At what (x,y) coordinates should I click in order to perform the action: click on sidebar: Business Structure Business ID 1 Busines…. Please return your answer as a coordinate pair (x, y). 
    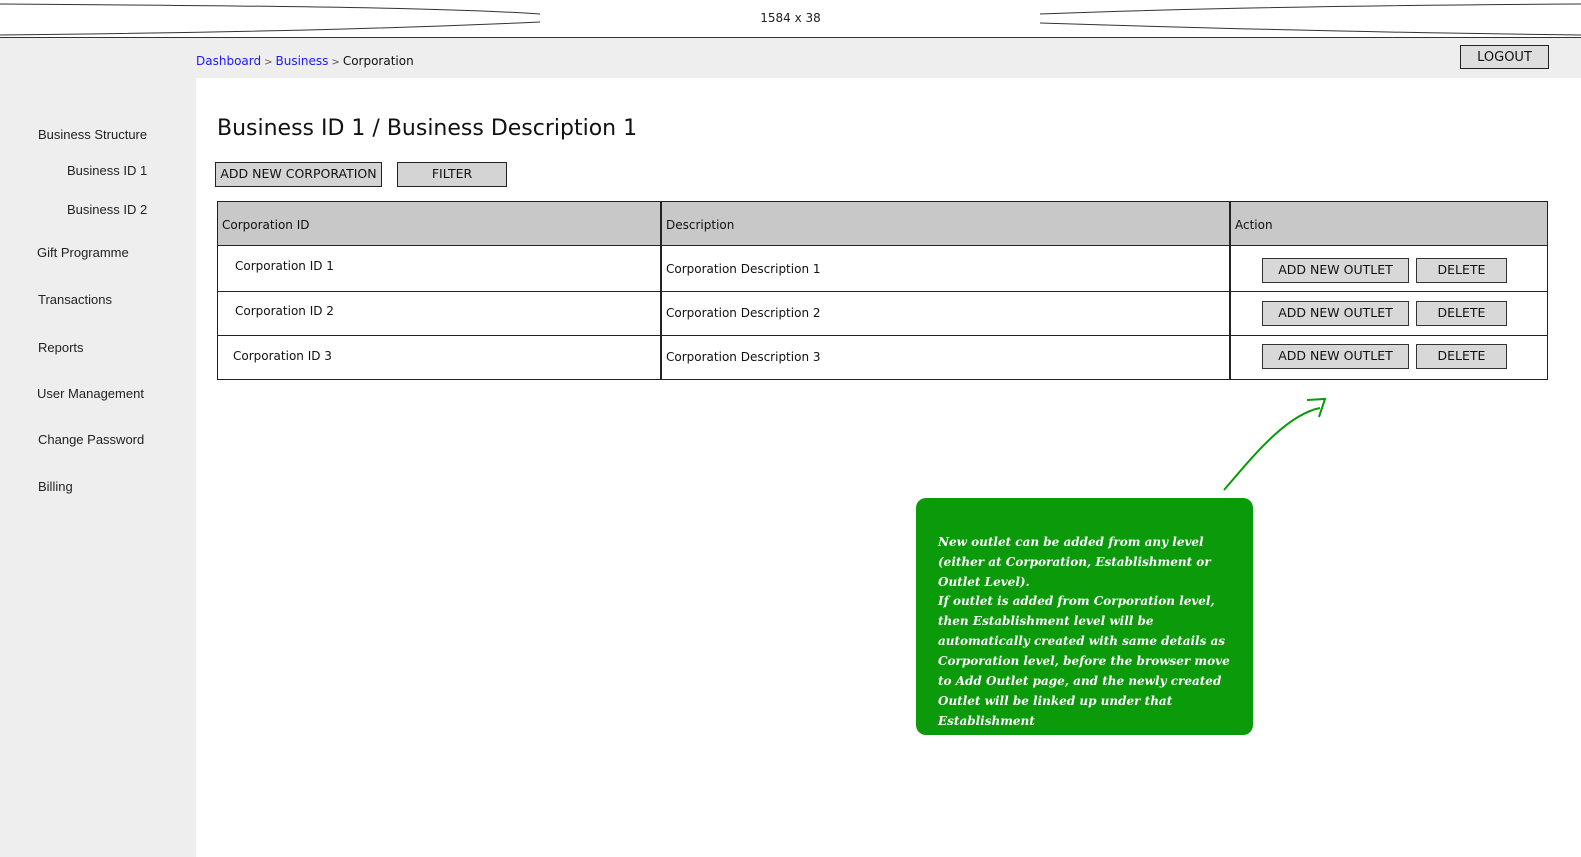
    Looking at the image, I should click on (98, 467).